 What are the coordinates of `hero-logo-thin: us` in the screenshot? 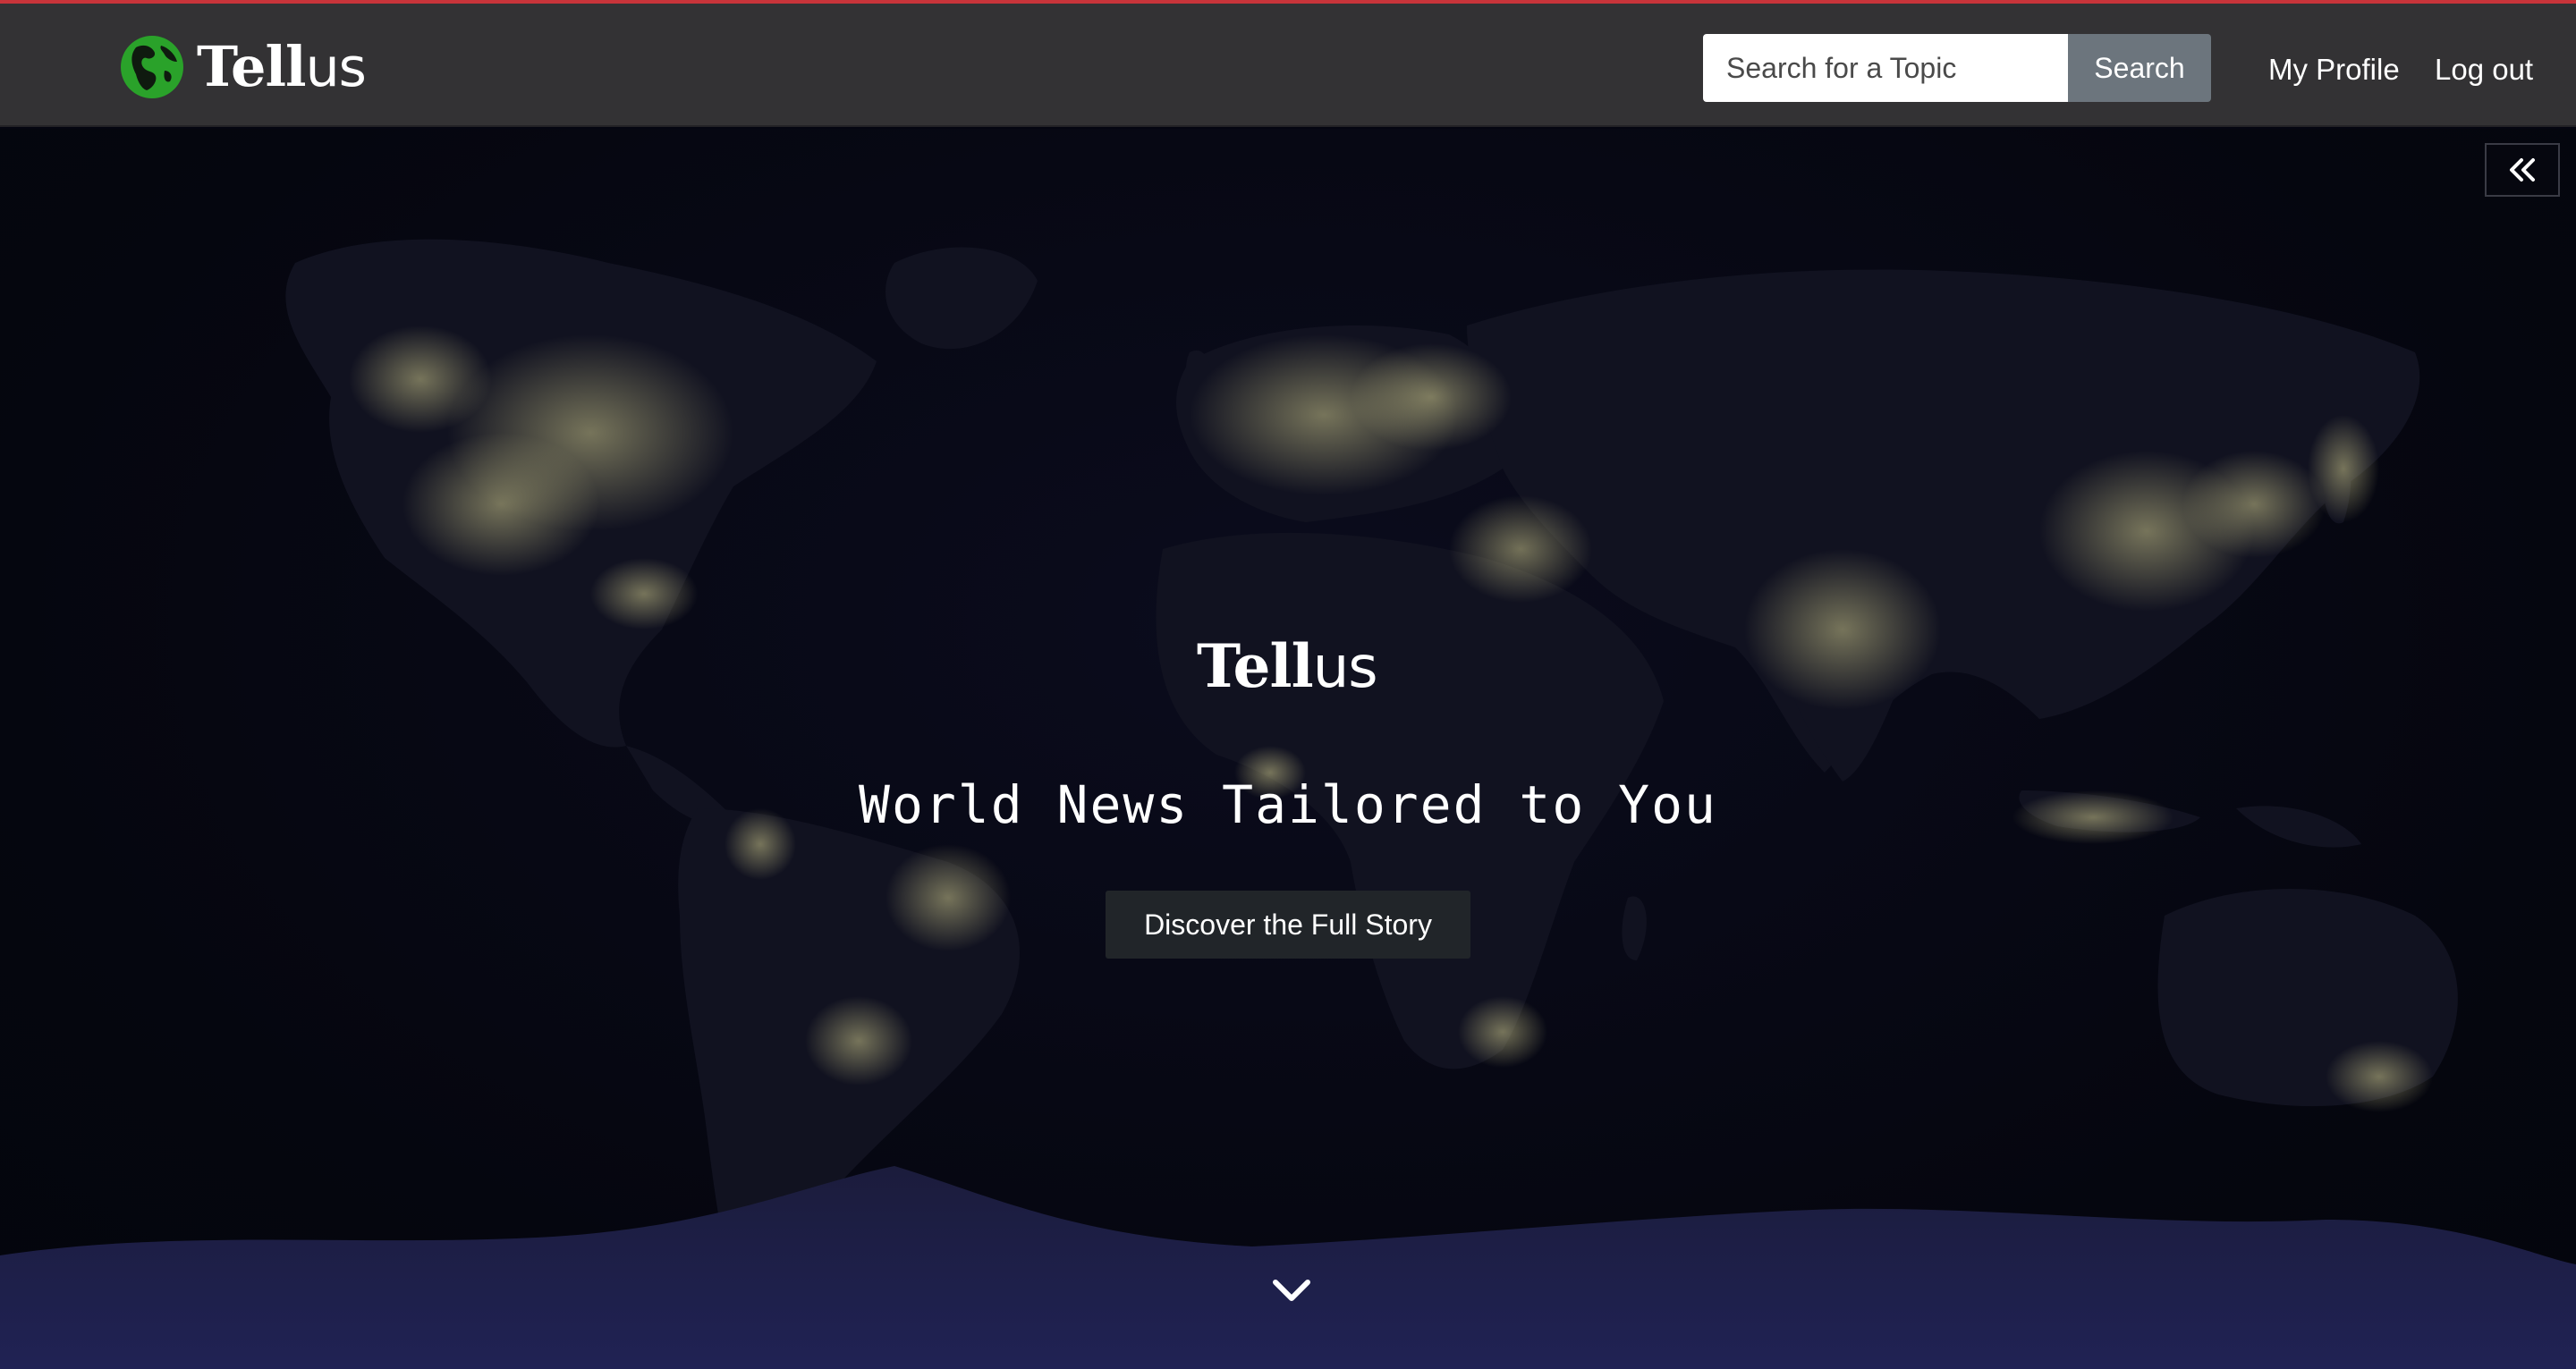 It's located at (1345, 668).